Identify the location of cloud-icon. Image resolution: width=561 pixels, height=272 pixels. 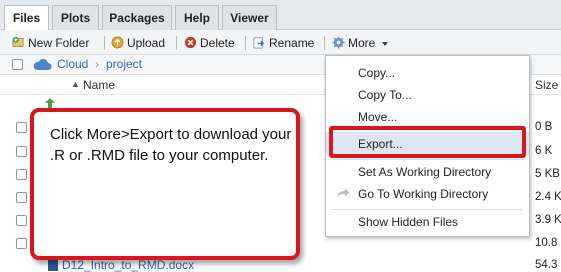
(42, 64).